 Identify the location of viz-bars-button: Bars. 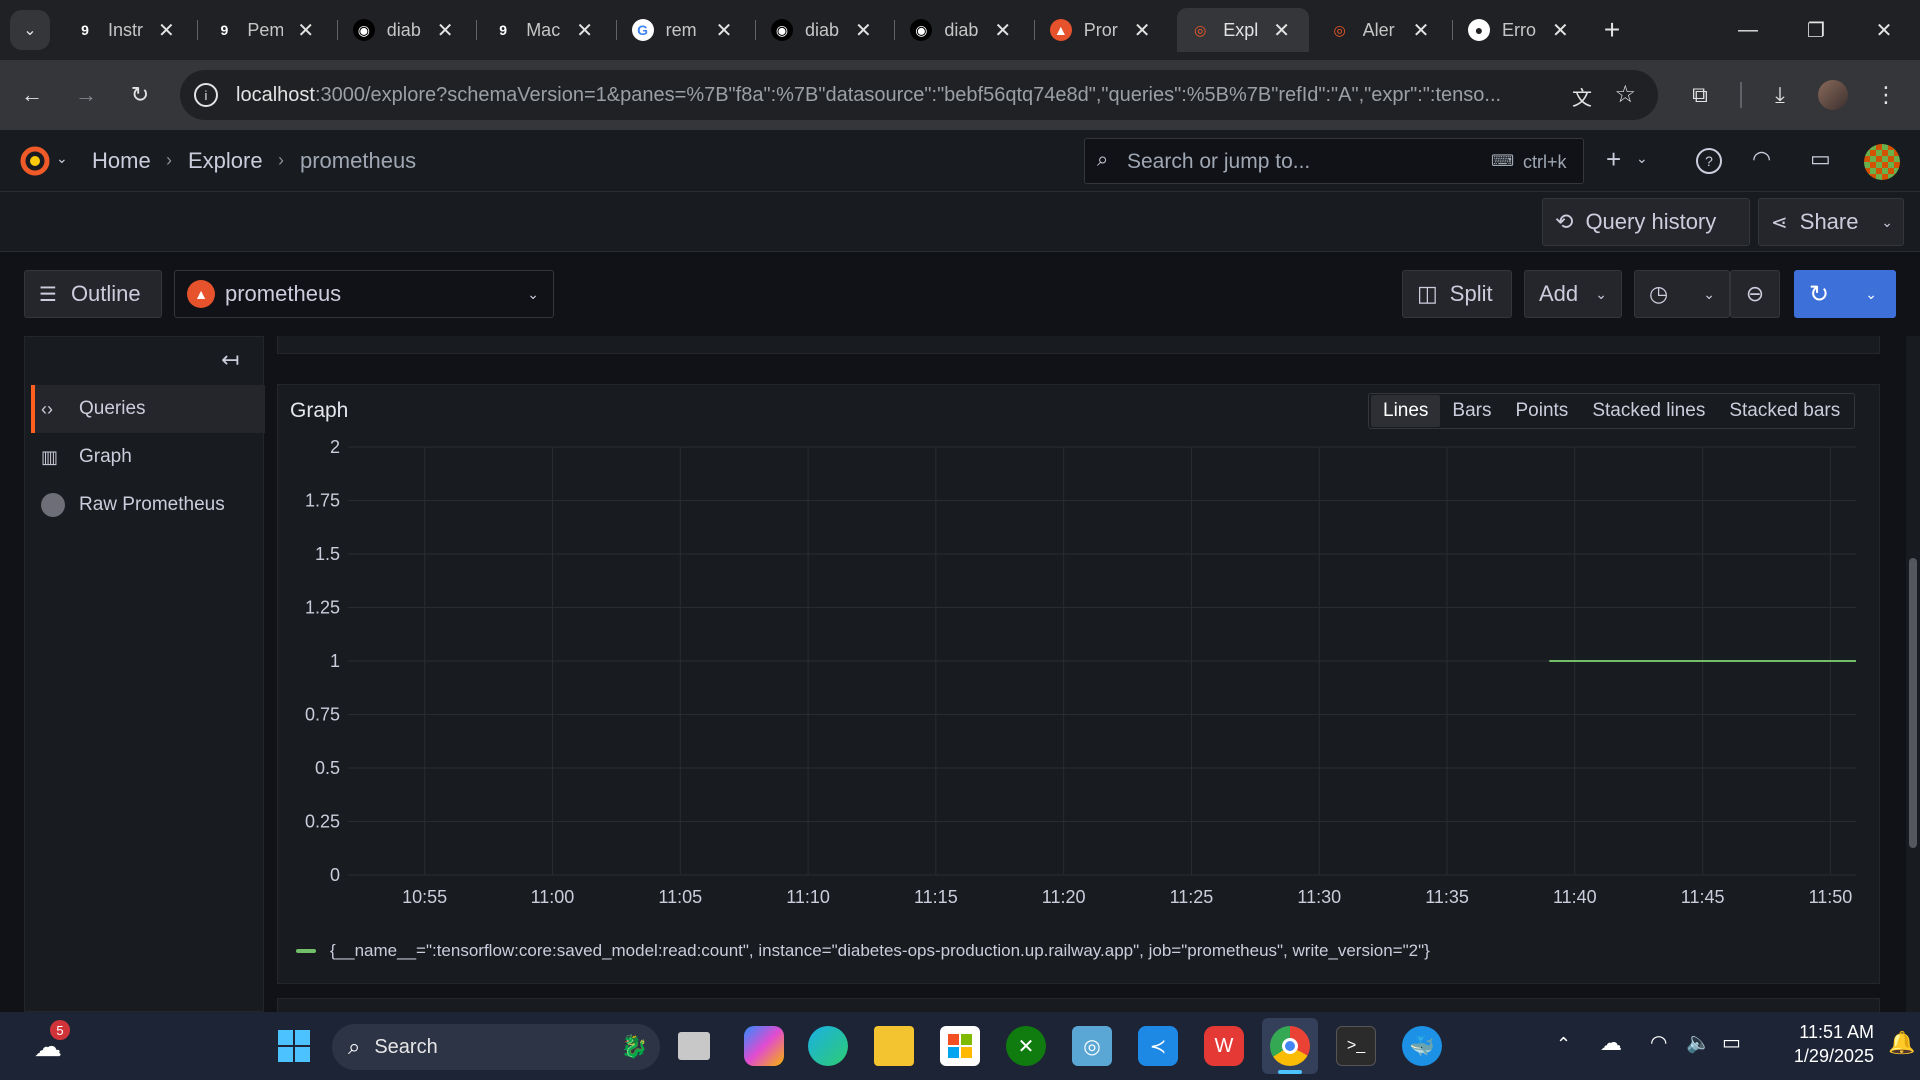
(1471, 411).